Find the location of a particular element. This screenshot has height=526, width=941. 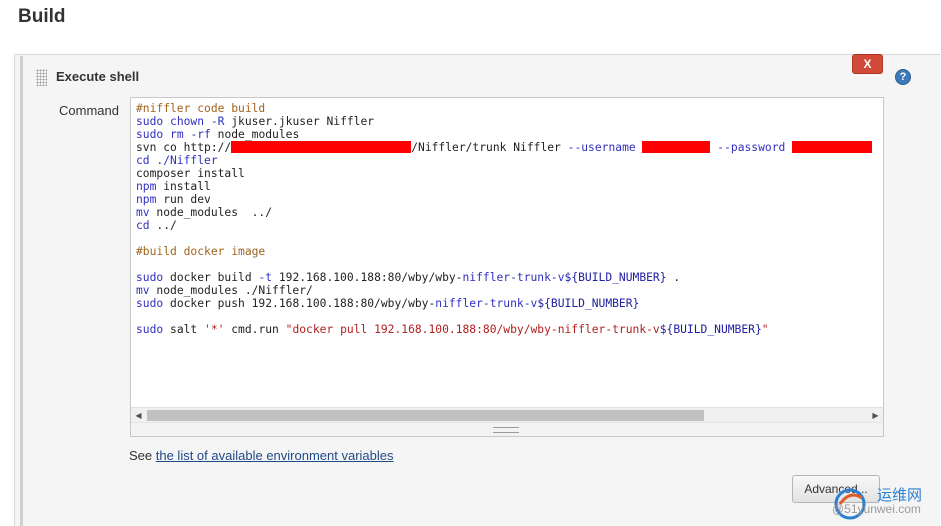

command-token: -t is located at coordinates (265, 277).